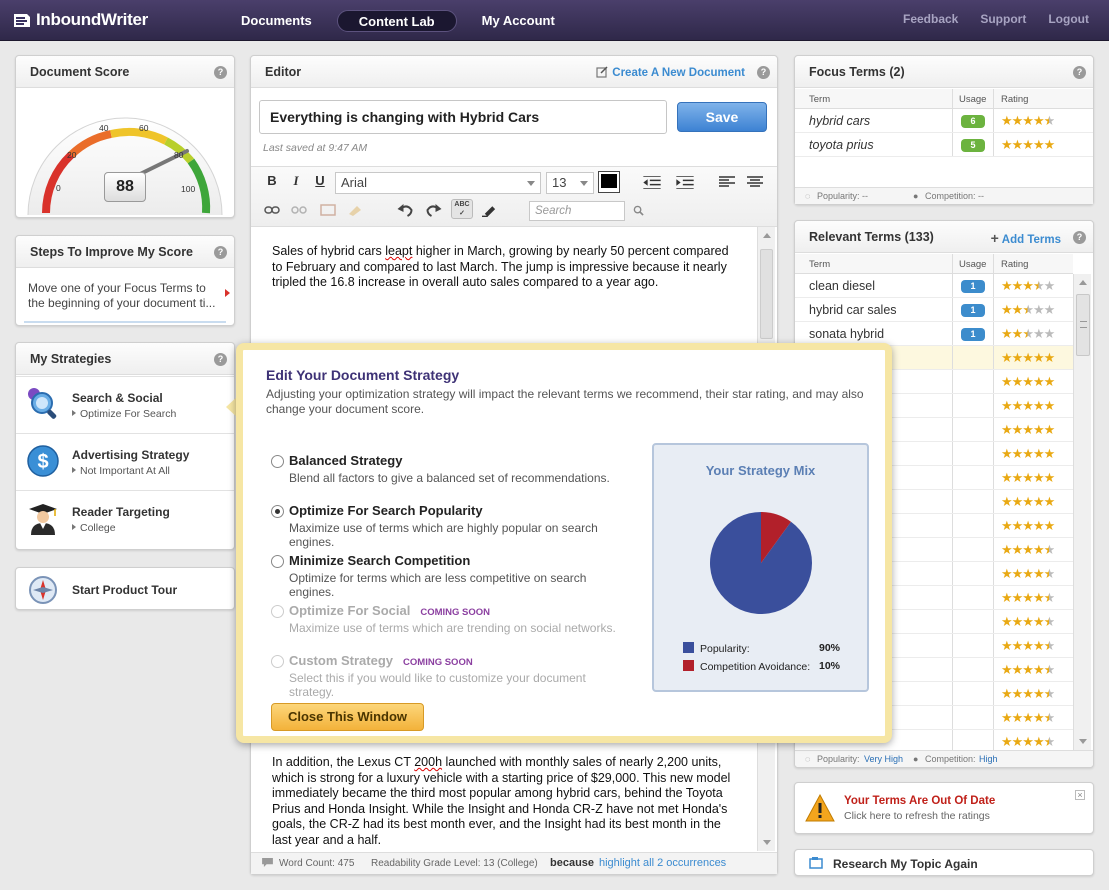 Image resolution: width=1109 pixels, height=890 pixels. What do you see at coordinates (670, 72) in the screenshot?
I see `create-document-link: Create A New Document` at bounding box center [670, 72].